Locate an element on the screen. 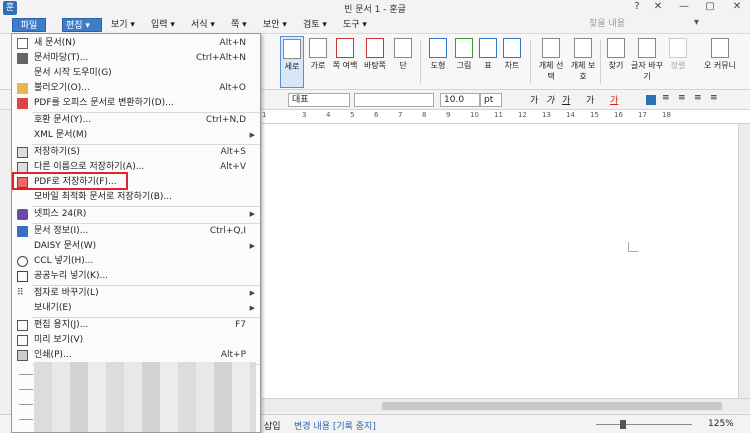 The height and width of the screenshot is (433, 750). search-input: 찾을 내용 is located at coordinates (640, 24).